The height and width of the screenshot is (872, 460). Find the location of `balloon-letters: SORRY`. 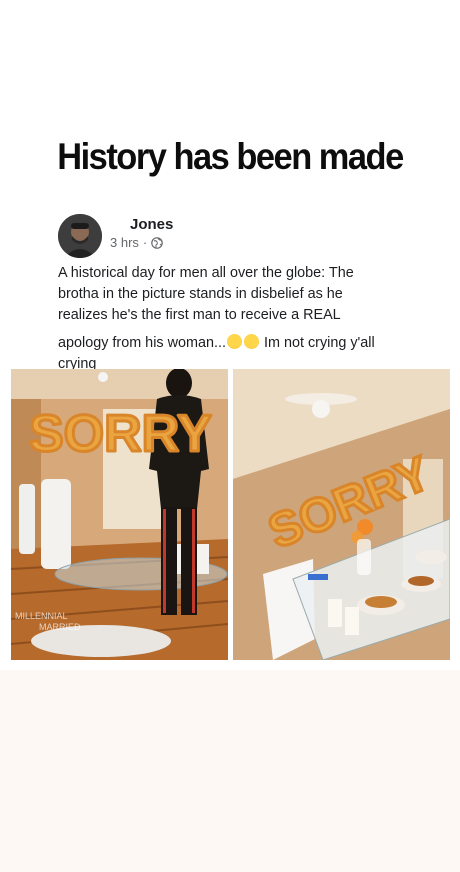

balloon-letters: SORRY is located at coordinates (121, 434).